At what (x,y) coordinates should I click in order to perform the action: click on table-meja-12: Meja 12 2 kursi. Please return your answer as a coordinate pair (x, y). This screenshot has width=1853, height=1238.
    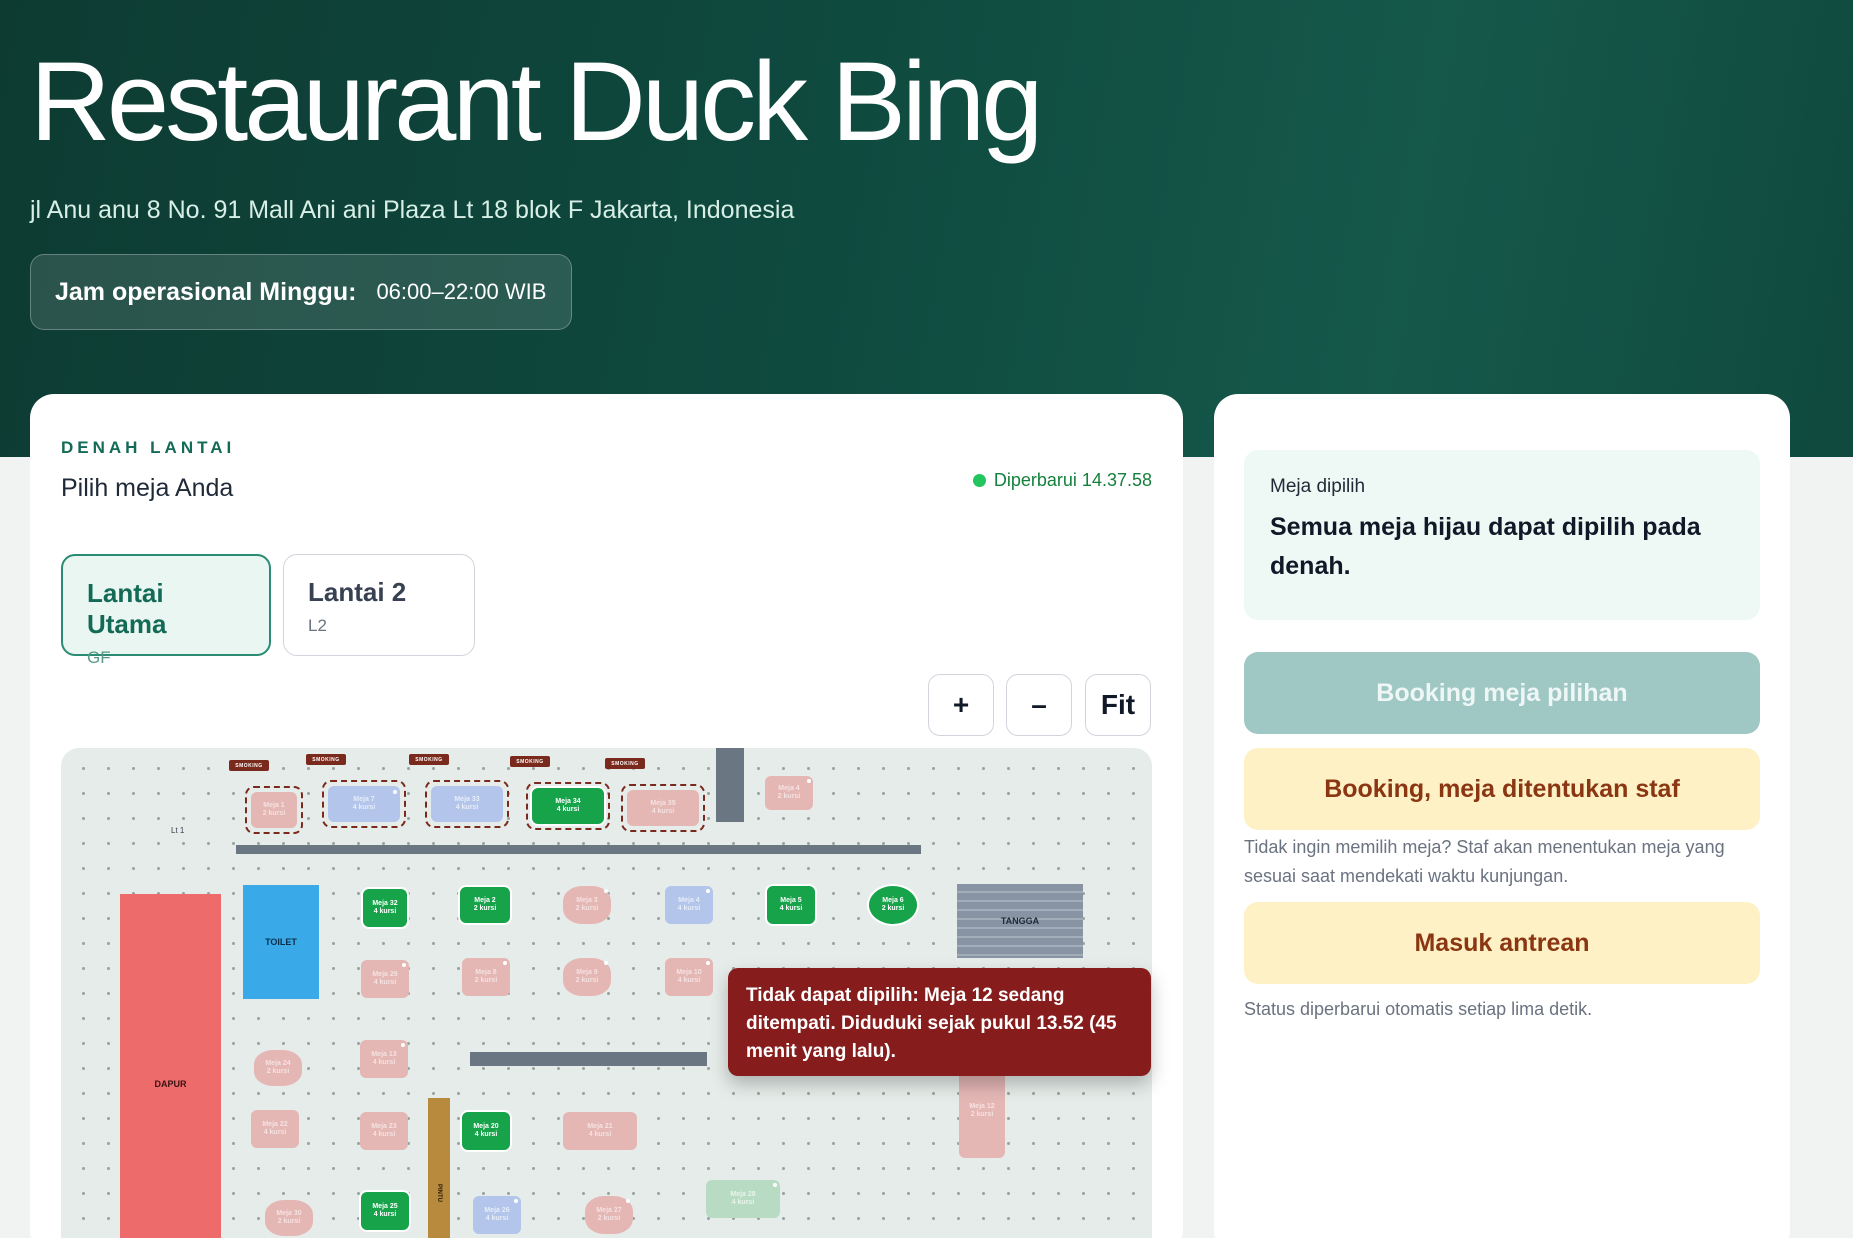
    Looking at the image, I should click on (982, 1111).